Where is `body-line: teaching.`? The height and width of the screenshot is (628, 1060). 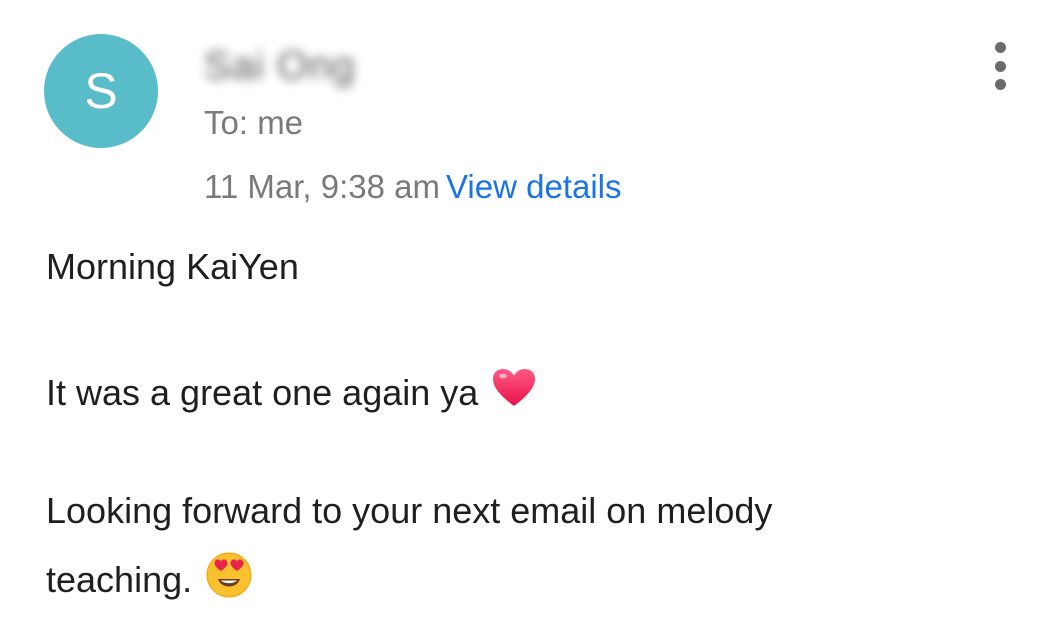 body-line: teaching. is located at coordinates (149, 579).